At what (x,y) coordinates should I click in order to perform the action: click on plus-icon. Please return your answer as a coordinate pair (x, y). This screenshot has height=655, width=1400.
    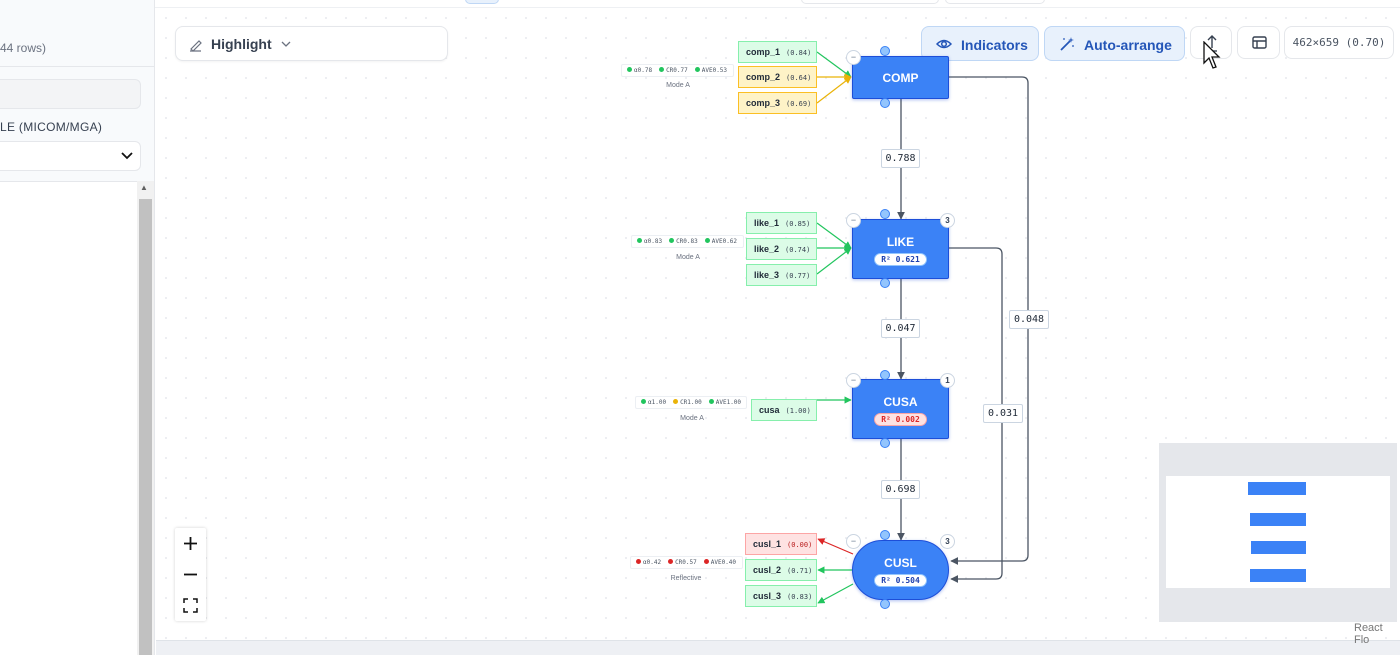
    Looking at the image, I should click on (190, 543).